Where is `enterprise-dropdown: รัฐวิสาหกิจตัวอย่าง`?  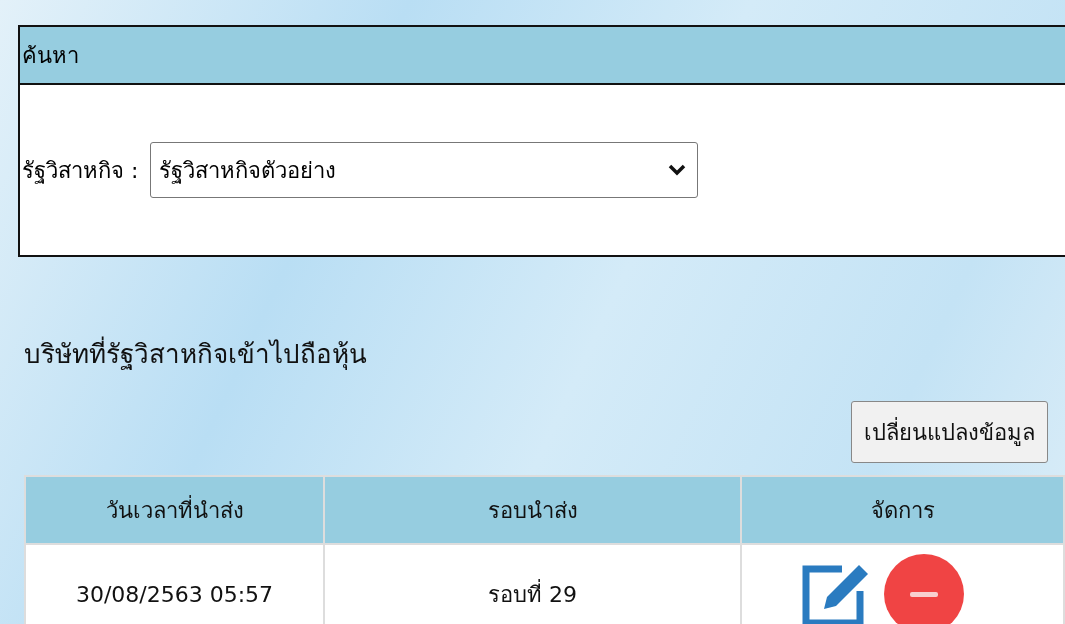 enterprise-dropdown: รัฐวิสาหกิจตัวอย่าง is located at coordinates (424, 170).